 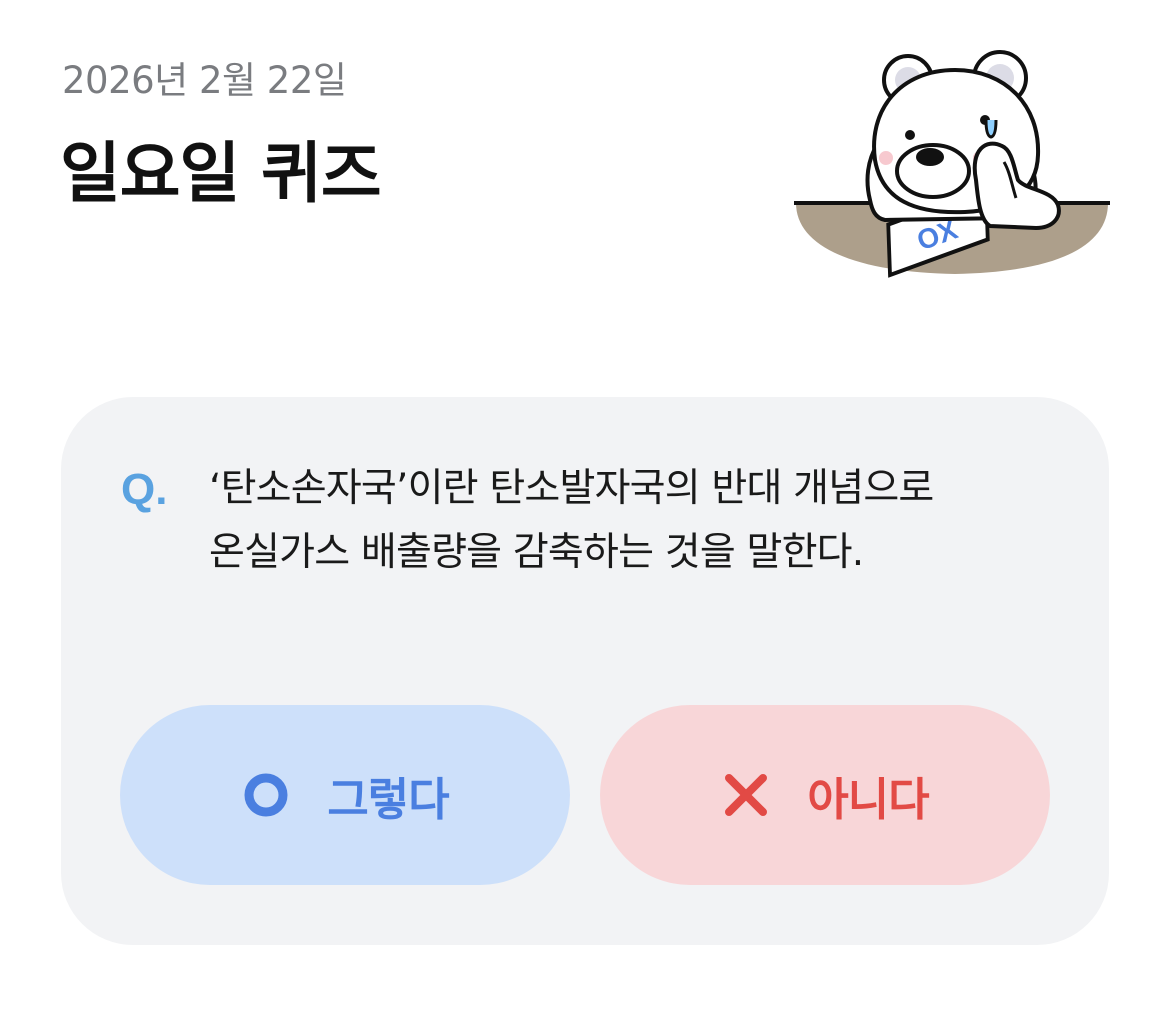 What do you see at coordinates (571, 488) in the screenshot?
I see `question-line-1: ‘탄소손자국’이란 탄소발자국의 반대 개념으로` at bounding box center [571, 488].